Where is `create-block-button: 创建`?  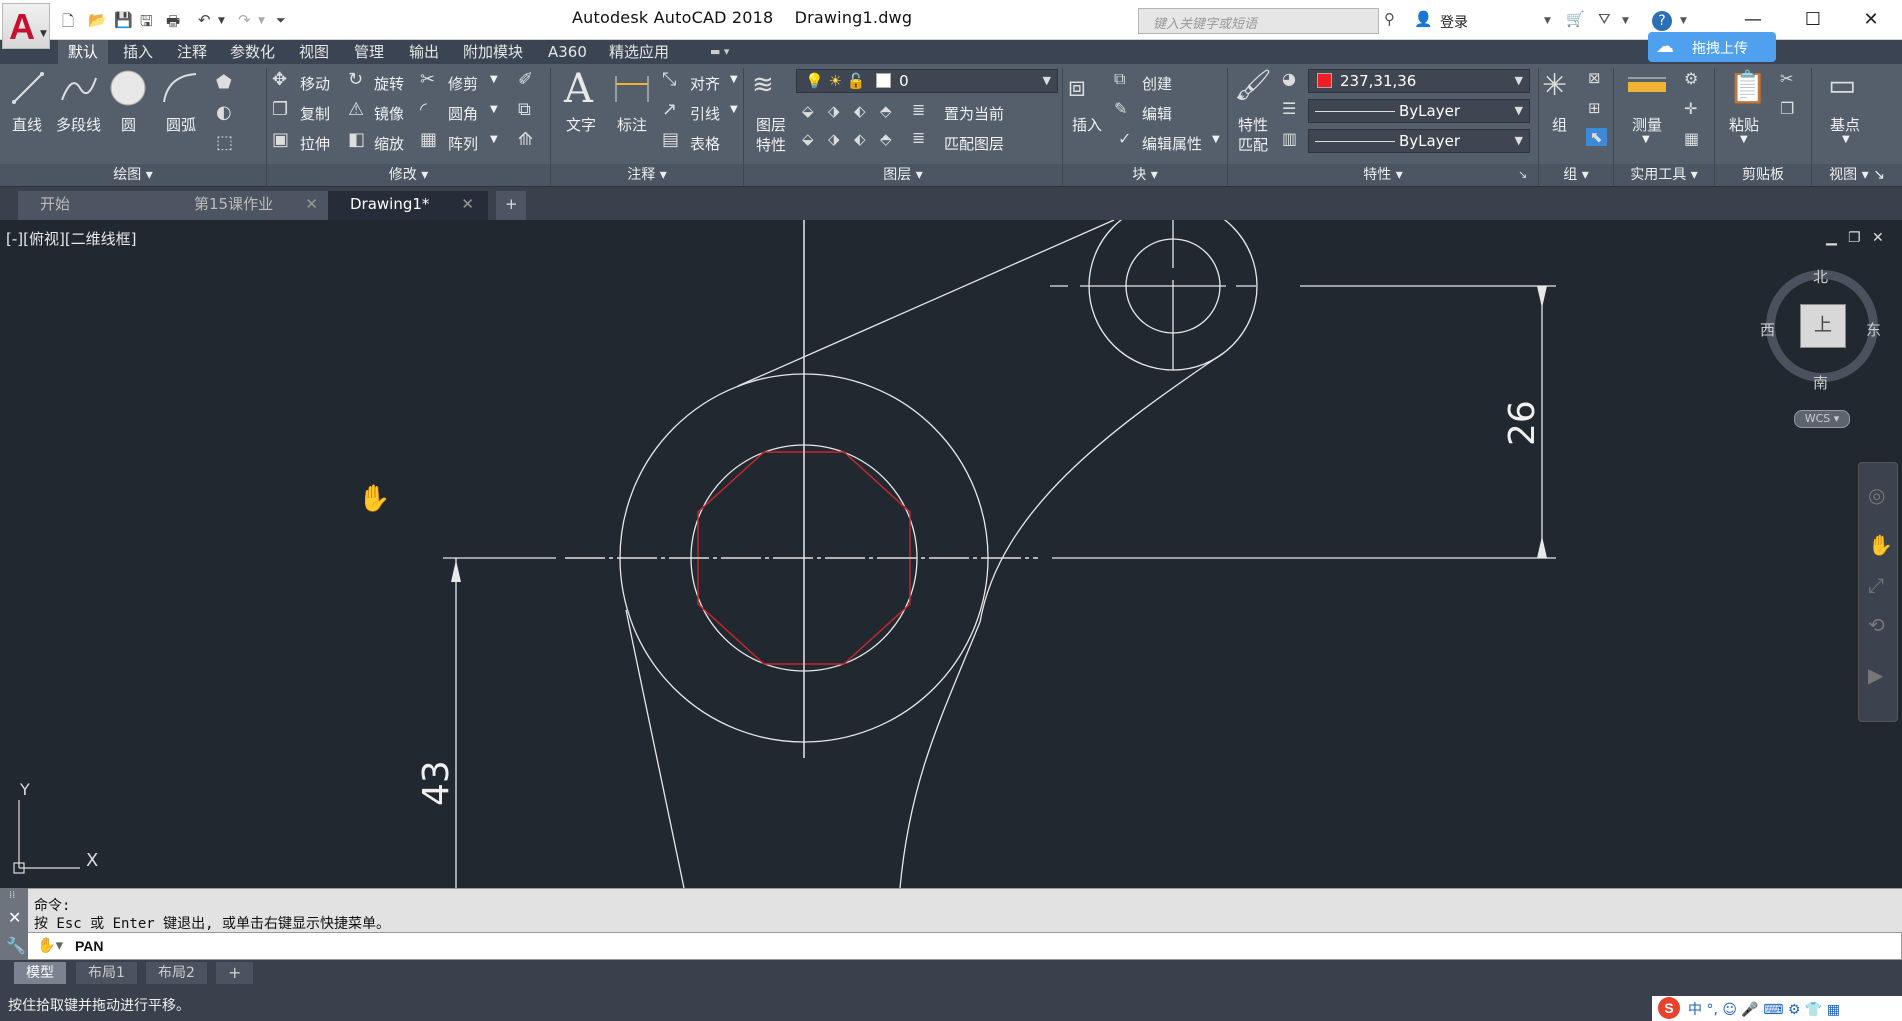 create-block-button: 创建 is located at coordinates (1157, 83).